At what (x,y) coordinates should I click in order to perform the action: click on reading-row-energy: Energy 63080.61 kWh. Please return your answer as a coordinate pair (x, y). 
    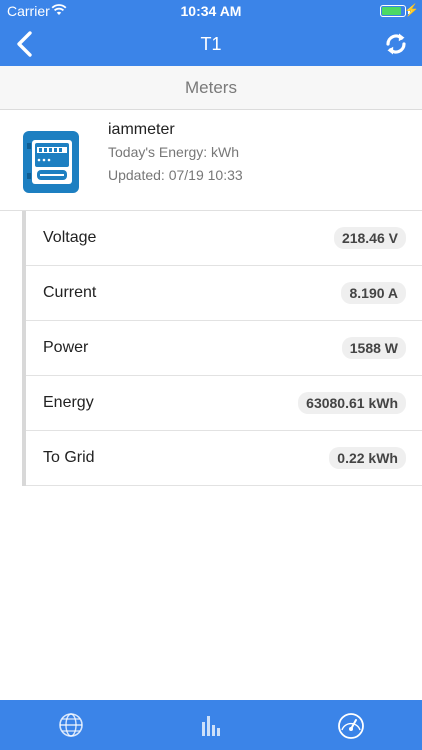
    Looking at the image, I should click on (224, 403).